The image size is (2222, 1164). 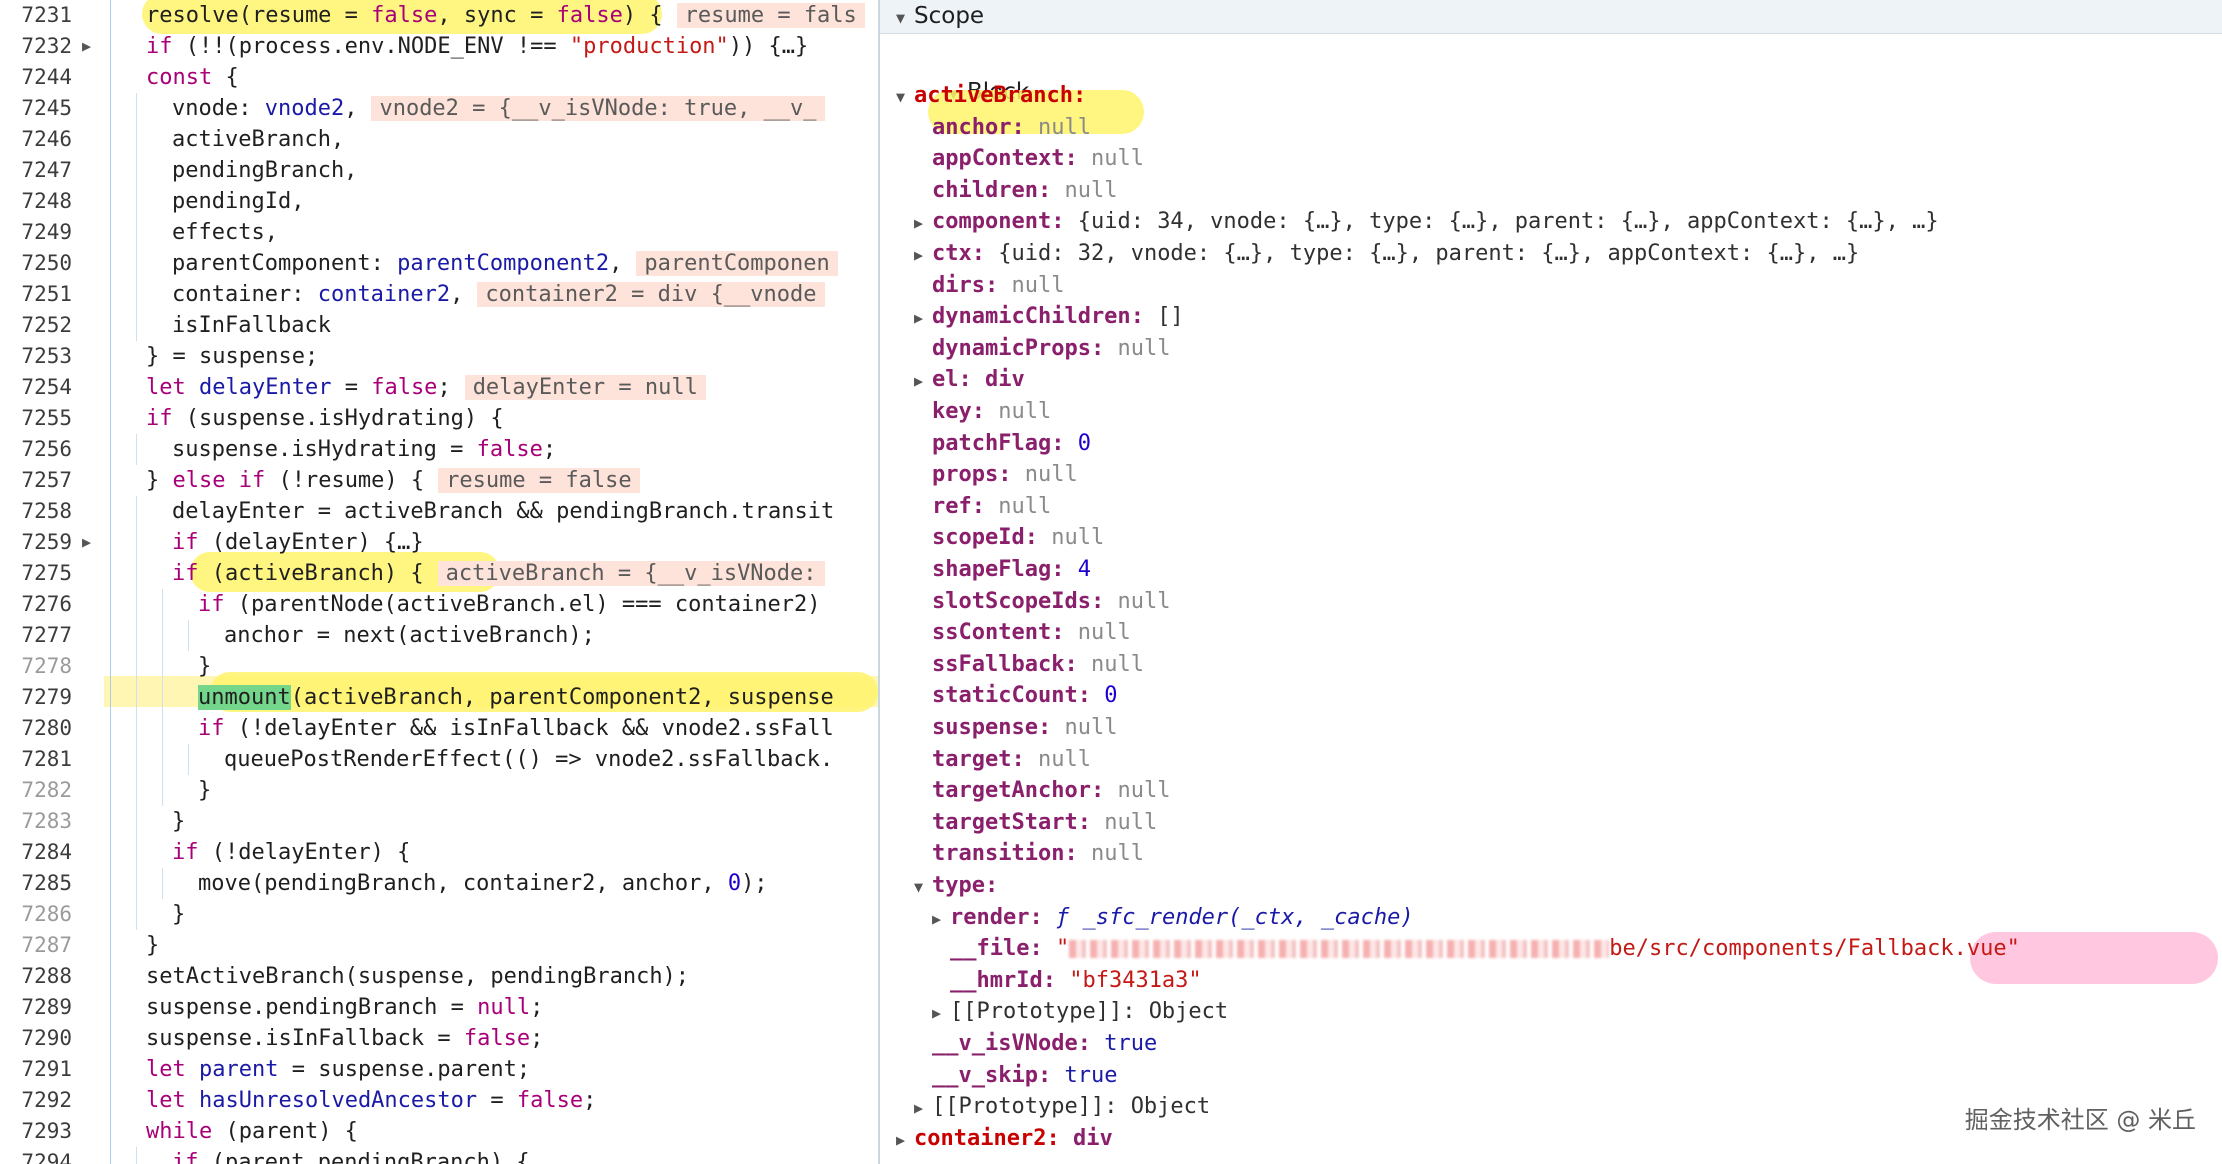 I want to click on code-line: 7293 while (parent) {, so click(x=439, y=1131).